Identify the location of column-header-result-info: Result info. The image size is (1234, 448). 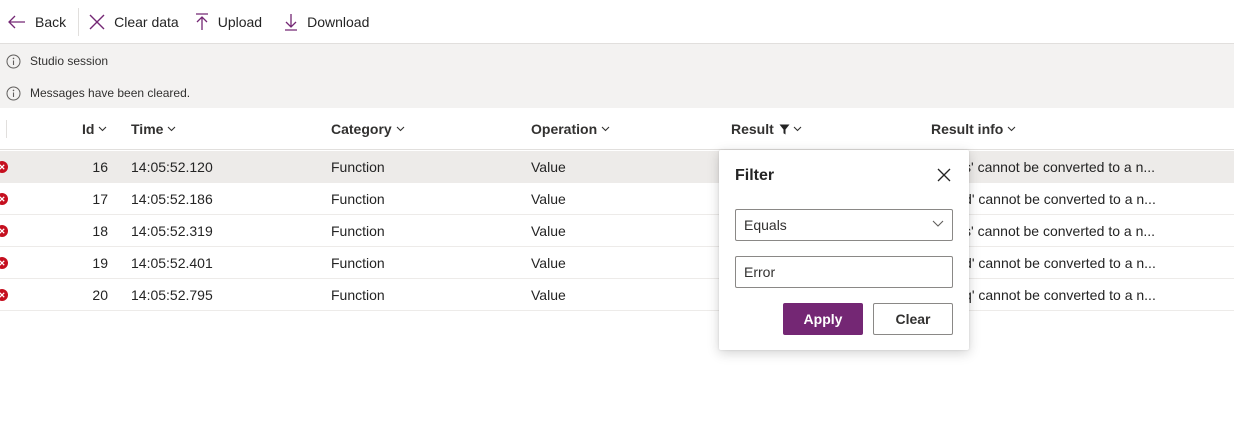
(973, 129).